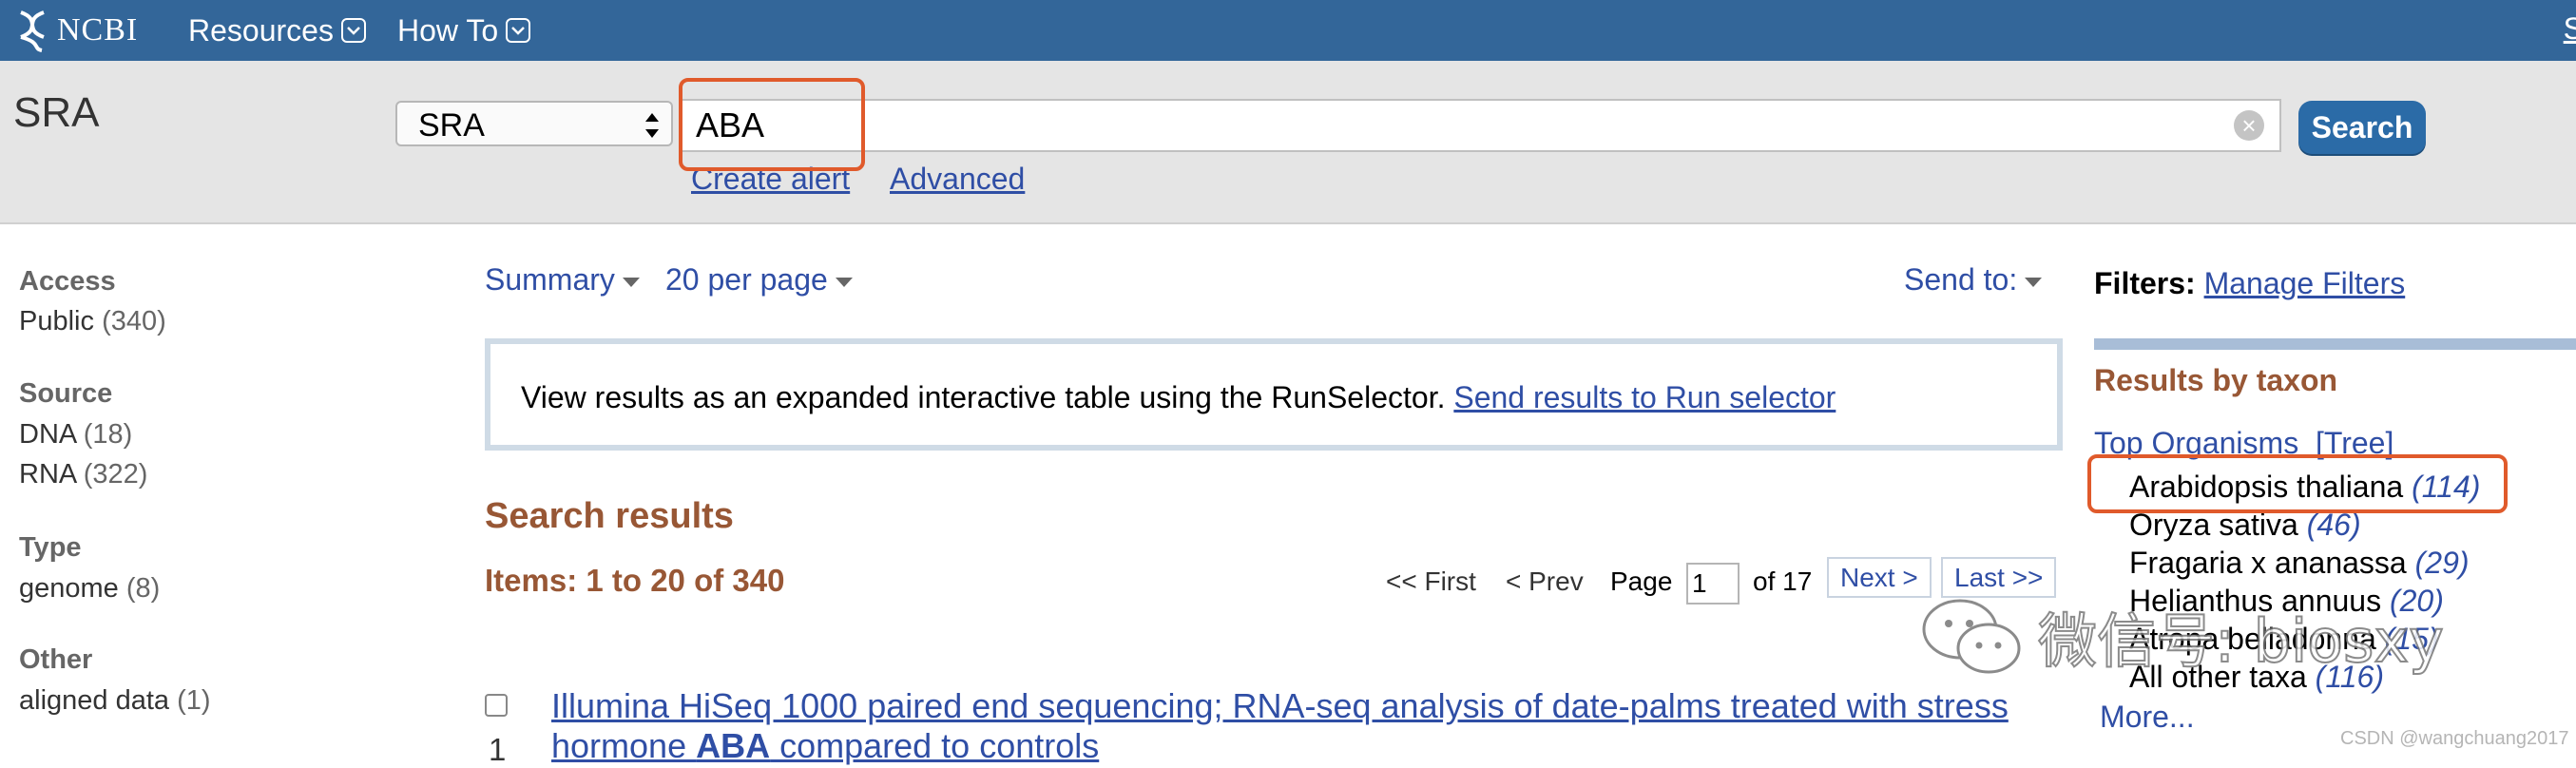 This screenshot has height=768, width=2576. Describe the element at coordinates (1545, 581) in the screenshot. I see `pager-prev: < Prev` at that location.